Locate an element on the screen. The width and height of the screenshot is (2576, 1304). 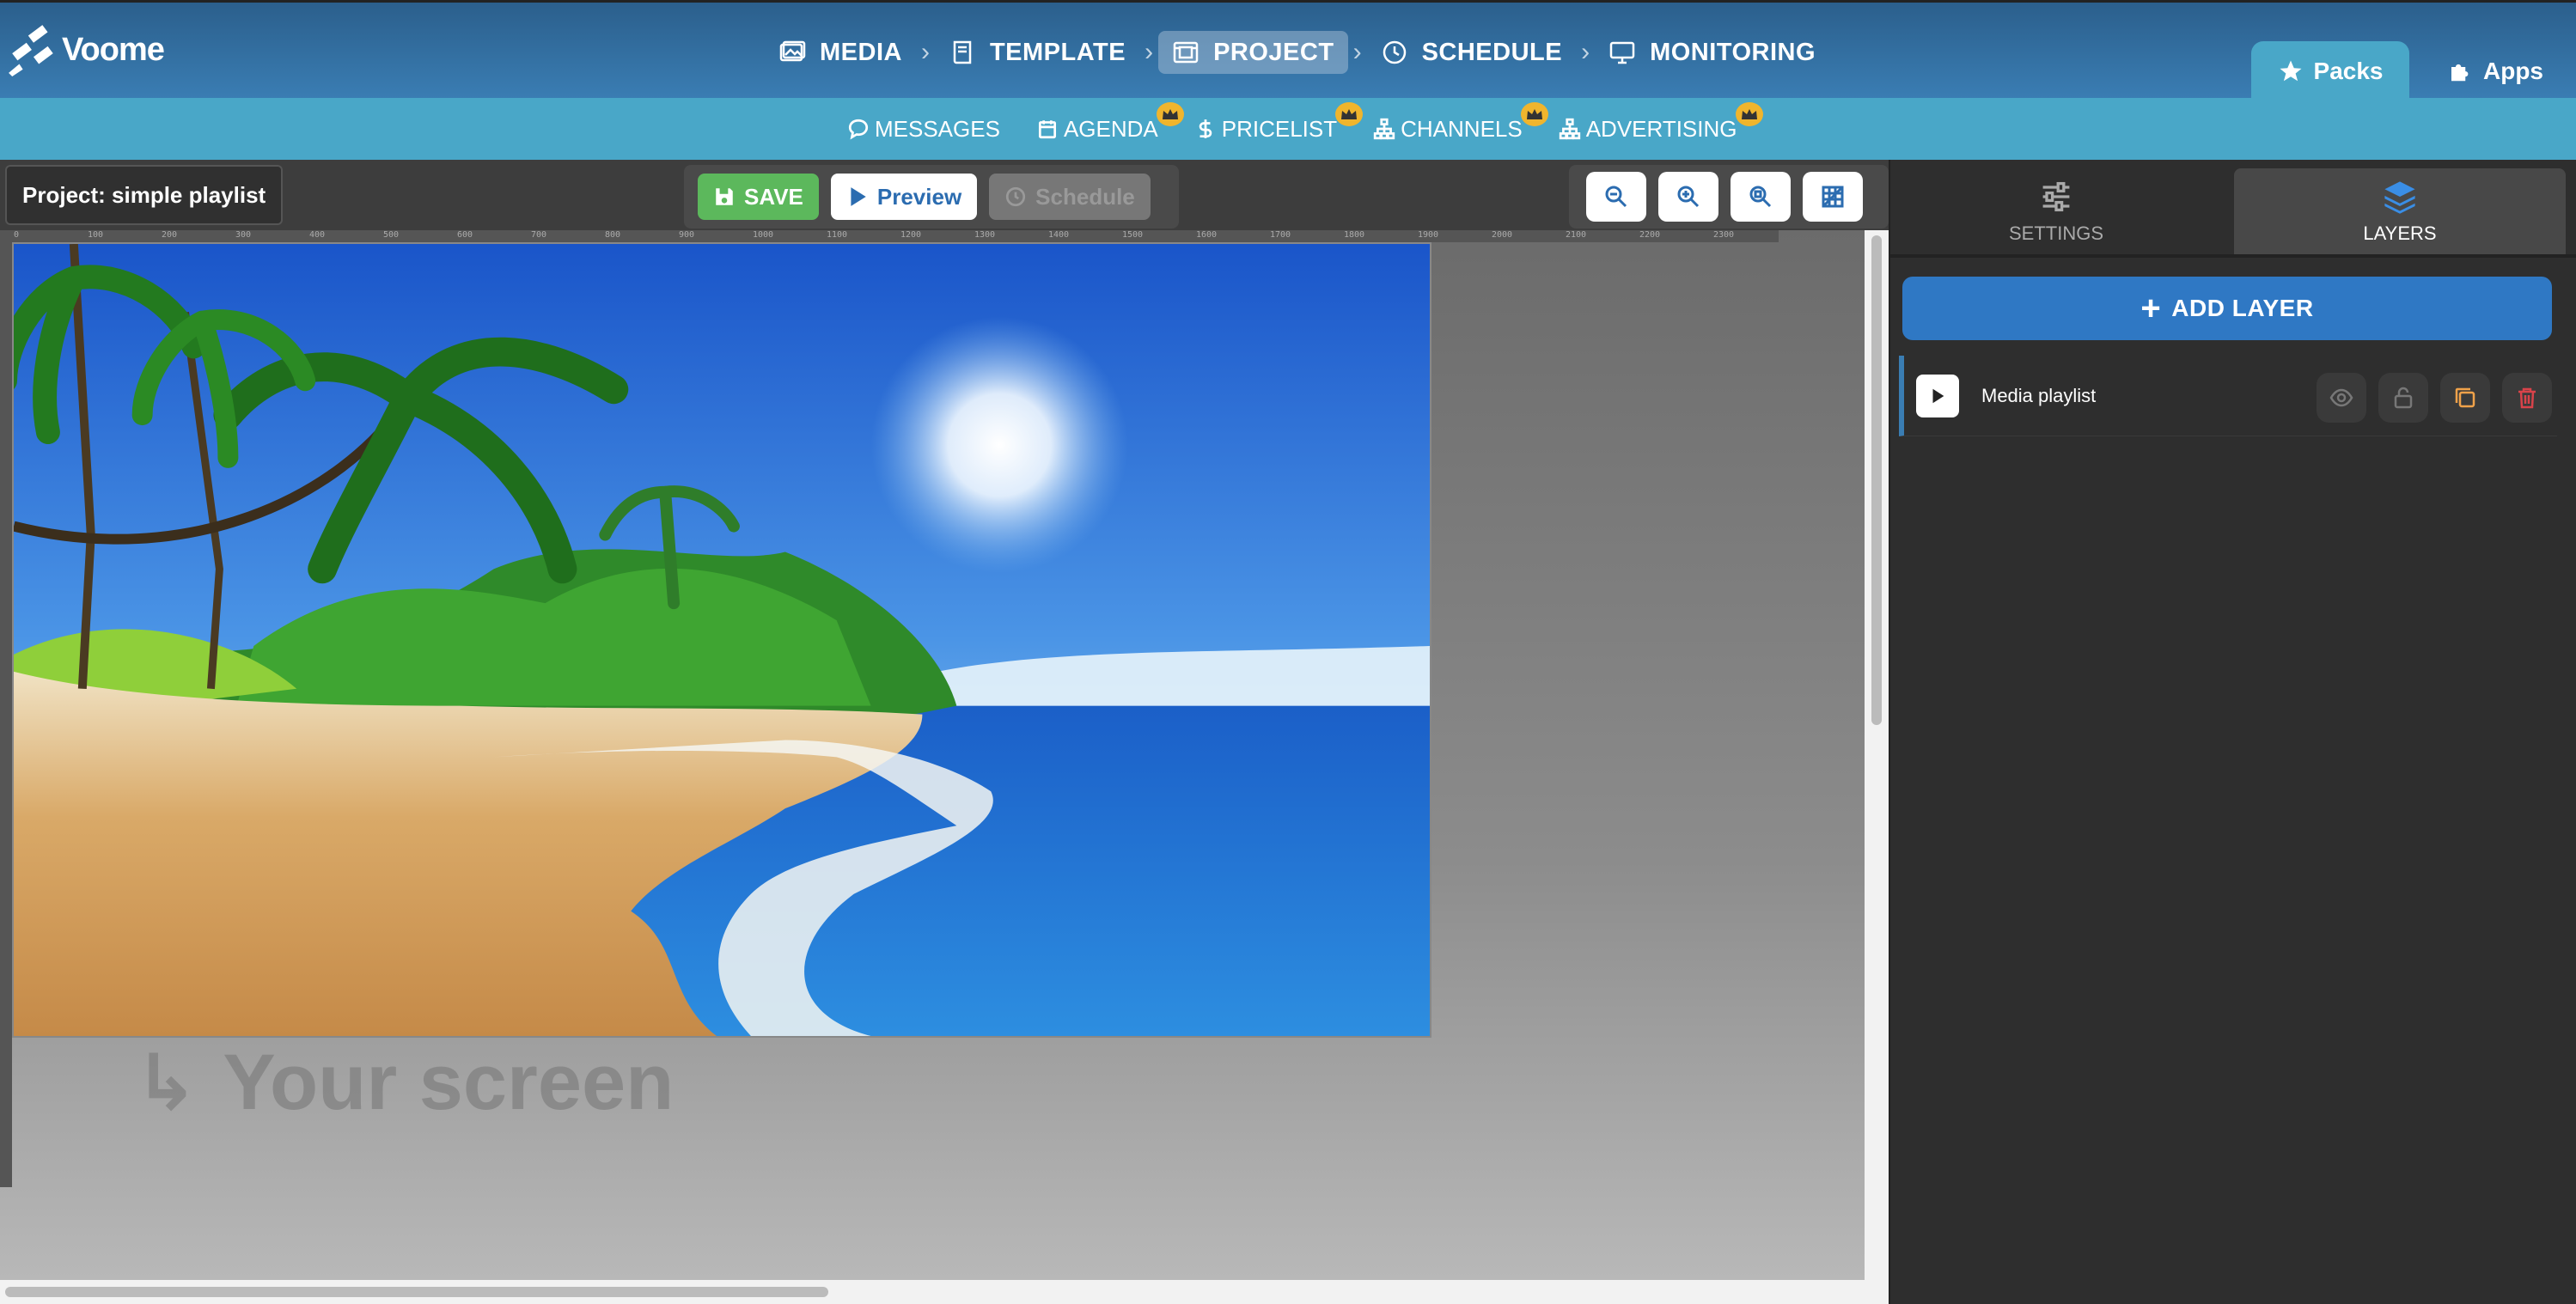
your-screen-hint: ↳ Your screen is located at coordinates (404, 1083).